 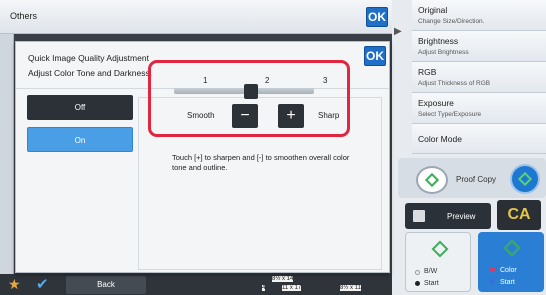 I want to click on function-exposure: Exposure Select Type/Exposure, so click(x=479, y=108).